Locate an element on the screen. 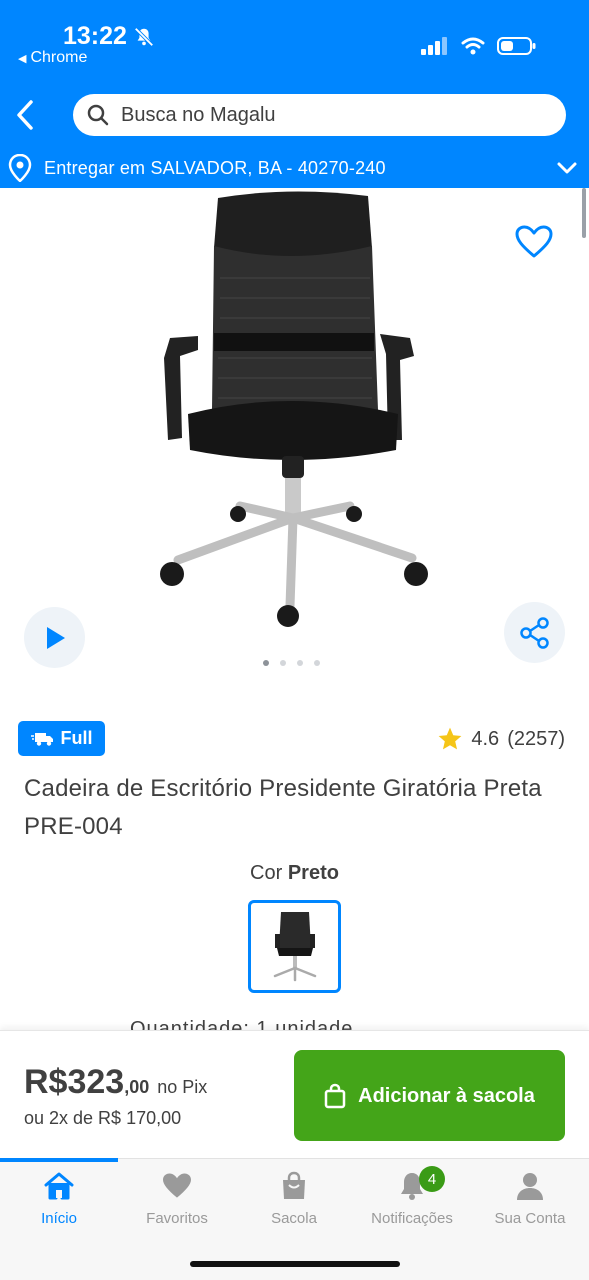 This screenshot has height=1280, width=589. nav-item-inicio: Início is located at coordinates (59, 1197).